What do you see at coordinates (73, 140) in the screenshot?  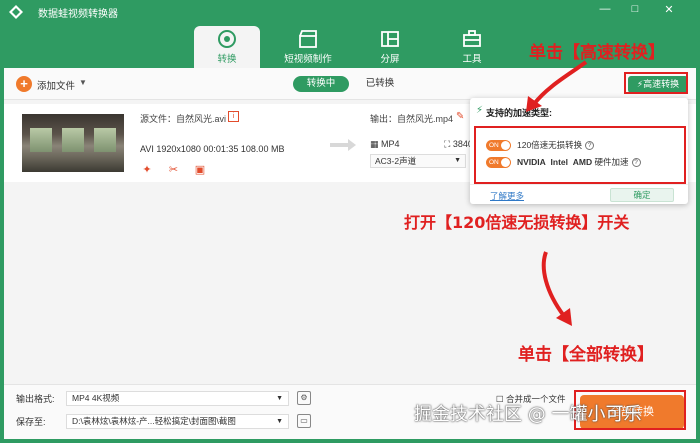 I see `thumbnail-window-center` at bounding box center [73, 140].